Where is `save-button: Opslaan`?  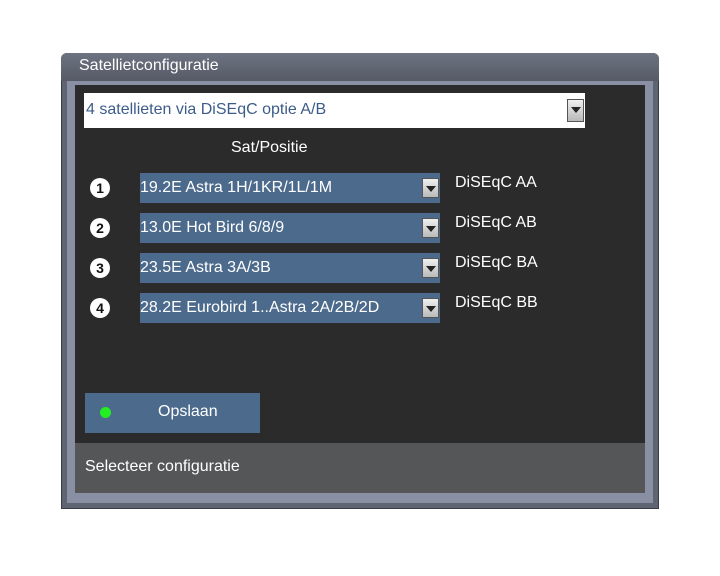 save-button: Opslaan is located at coordinates (172, 413).